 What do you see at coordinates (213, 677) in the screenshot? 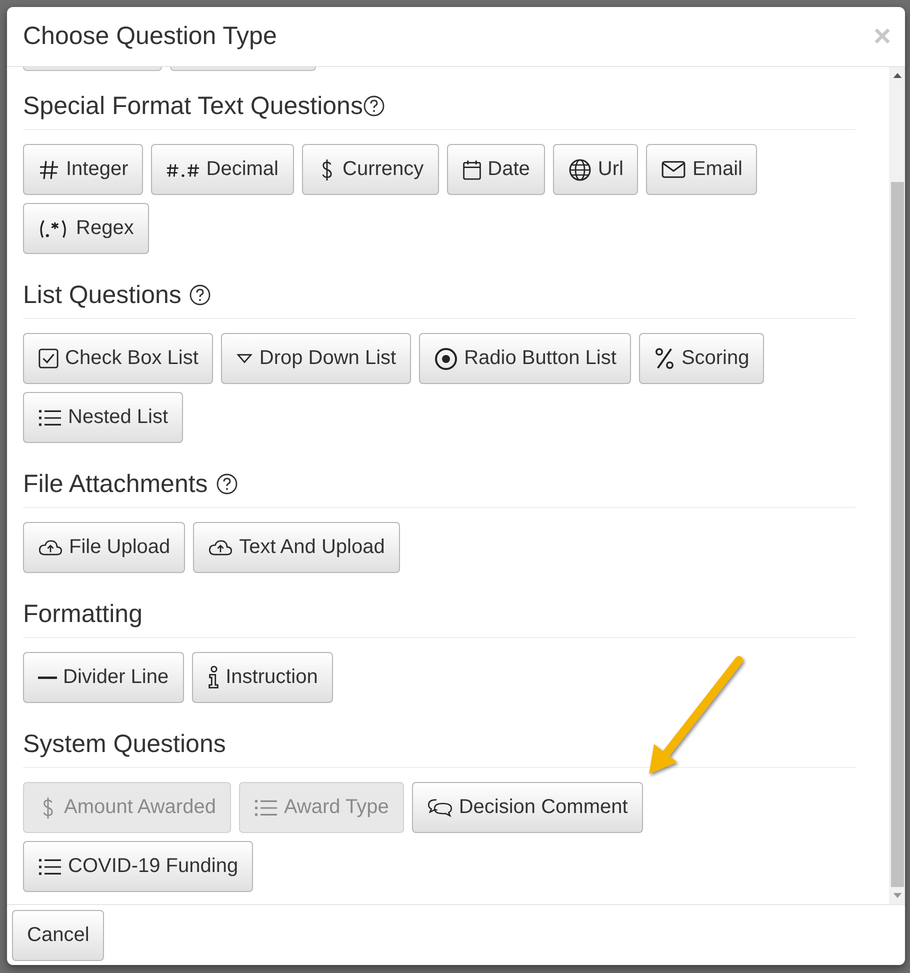
I see `info-icon` at bounding box center [213, 677].